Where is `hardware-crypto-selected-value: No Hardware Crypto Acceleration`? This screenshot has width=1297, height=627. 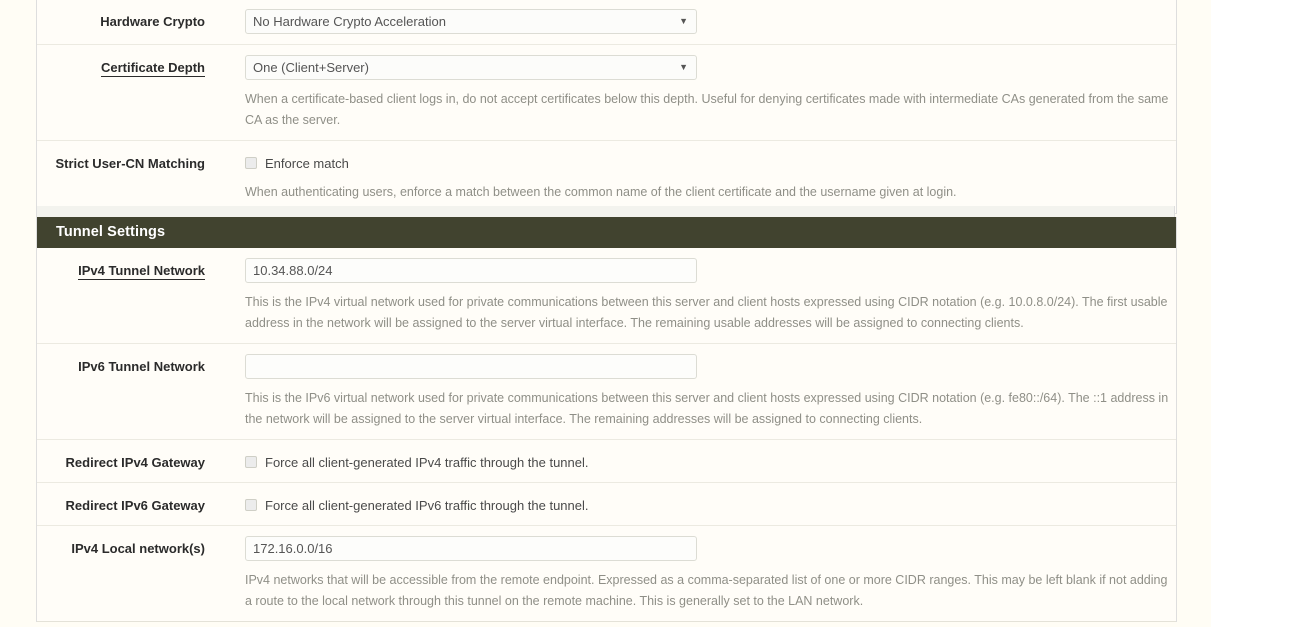 hardware-crypto-selected-value: No Hardware Crypto Acceleration is located at coordinates (349, 21).